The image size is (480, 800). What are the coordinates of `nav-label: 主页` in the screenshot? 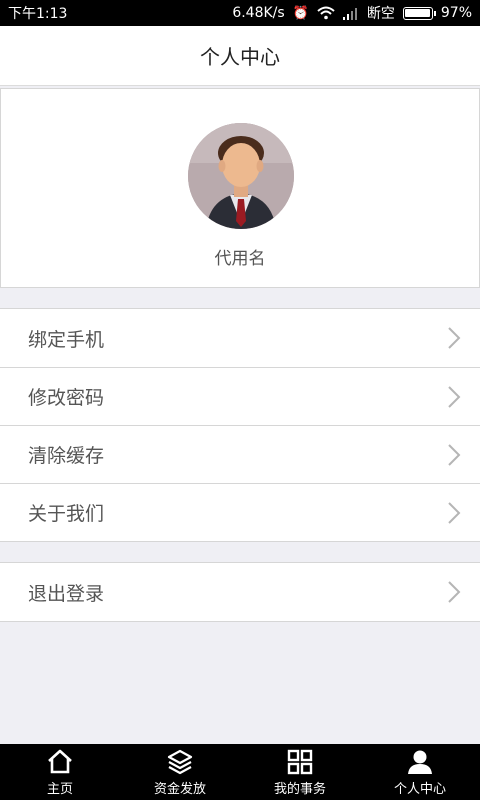 It's located at (59, 789).